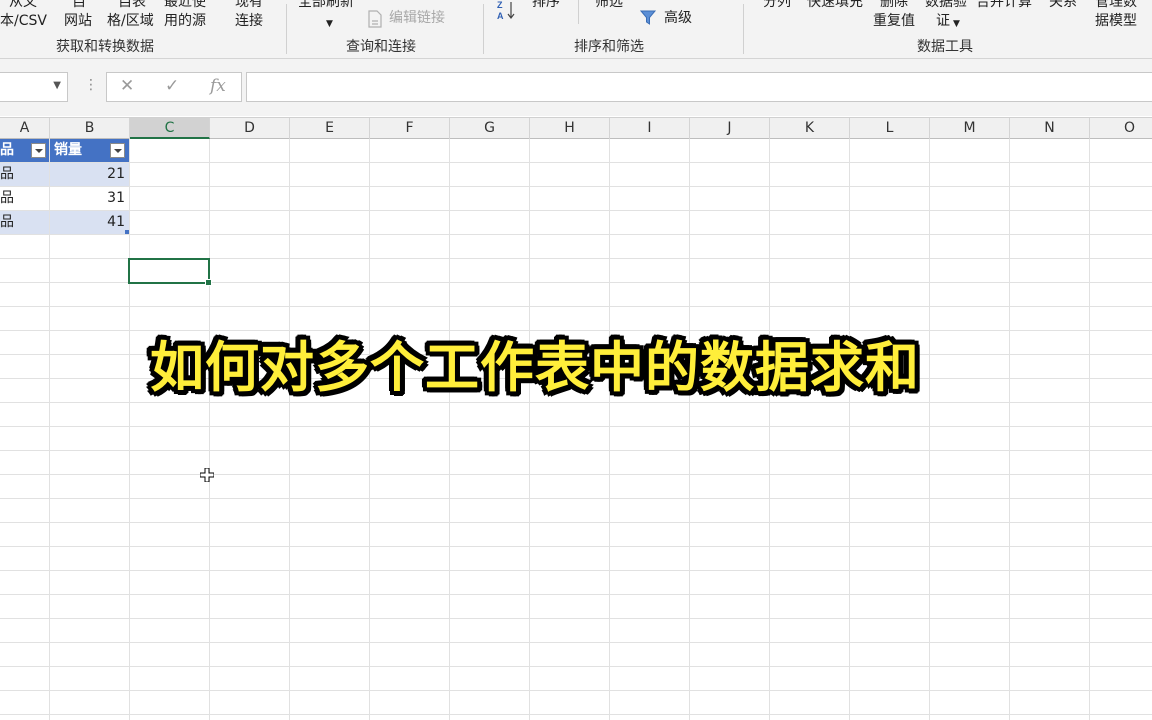  I want to click on column-header-d: D, so click(250, 128).